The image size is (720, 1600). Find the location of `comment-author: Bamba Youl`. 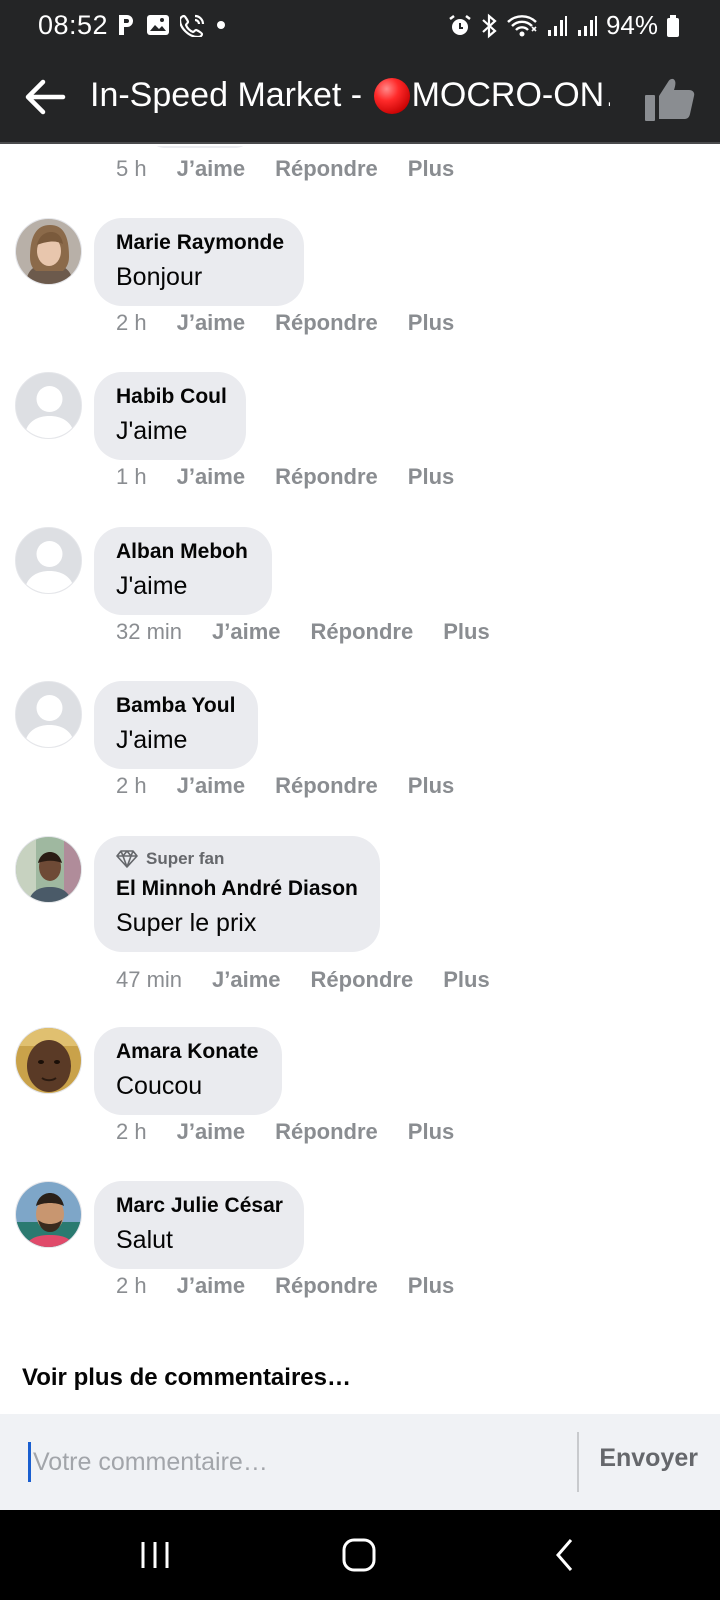

comment-author: Bamba Youl is located at coordinates (176, 706).